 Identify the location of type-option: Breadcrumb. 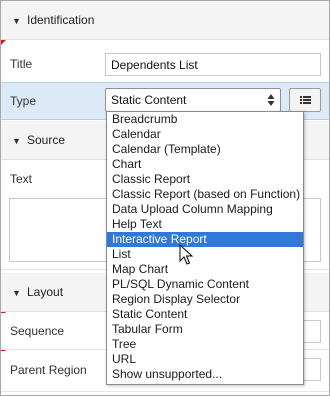
(205, 119).